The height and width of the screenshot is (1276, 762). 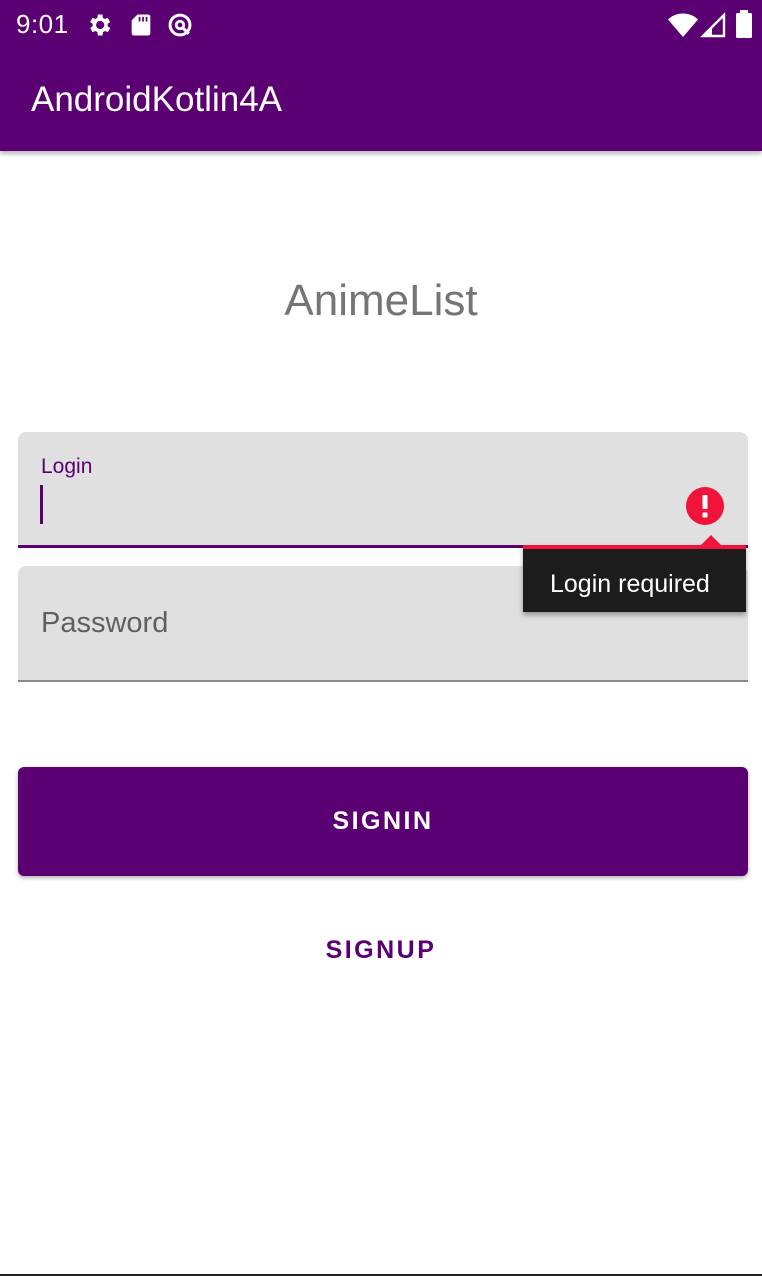 I want to click on status-time: 9:01, so click(x=42, y=24).